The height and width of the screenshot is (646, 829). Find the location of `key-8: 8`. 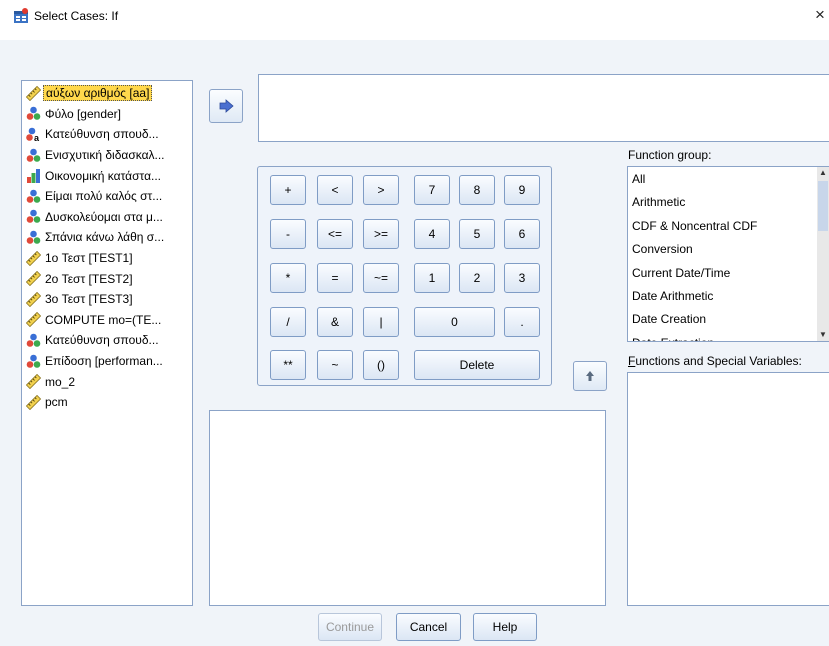

key-8: 8 is located at coordinates (477, 190).